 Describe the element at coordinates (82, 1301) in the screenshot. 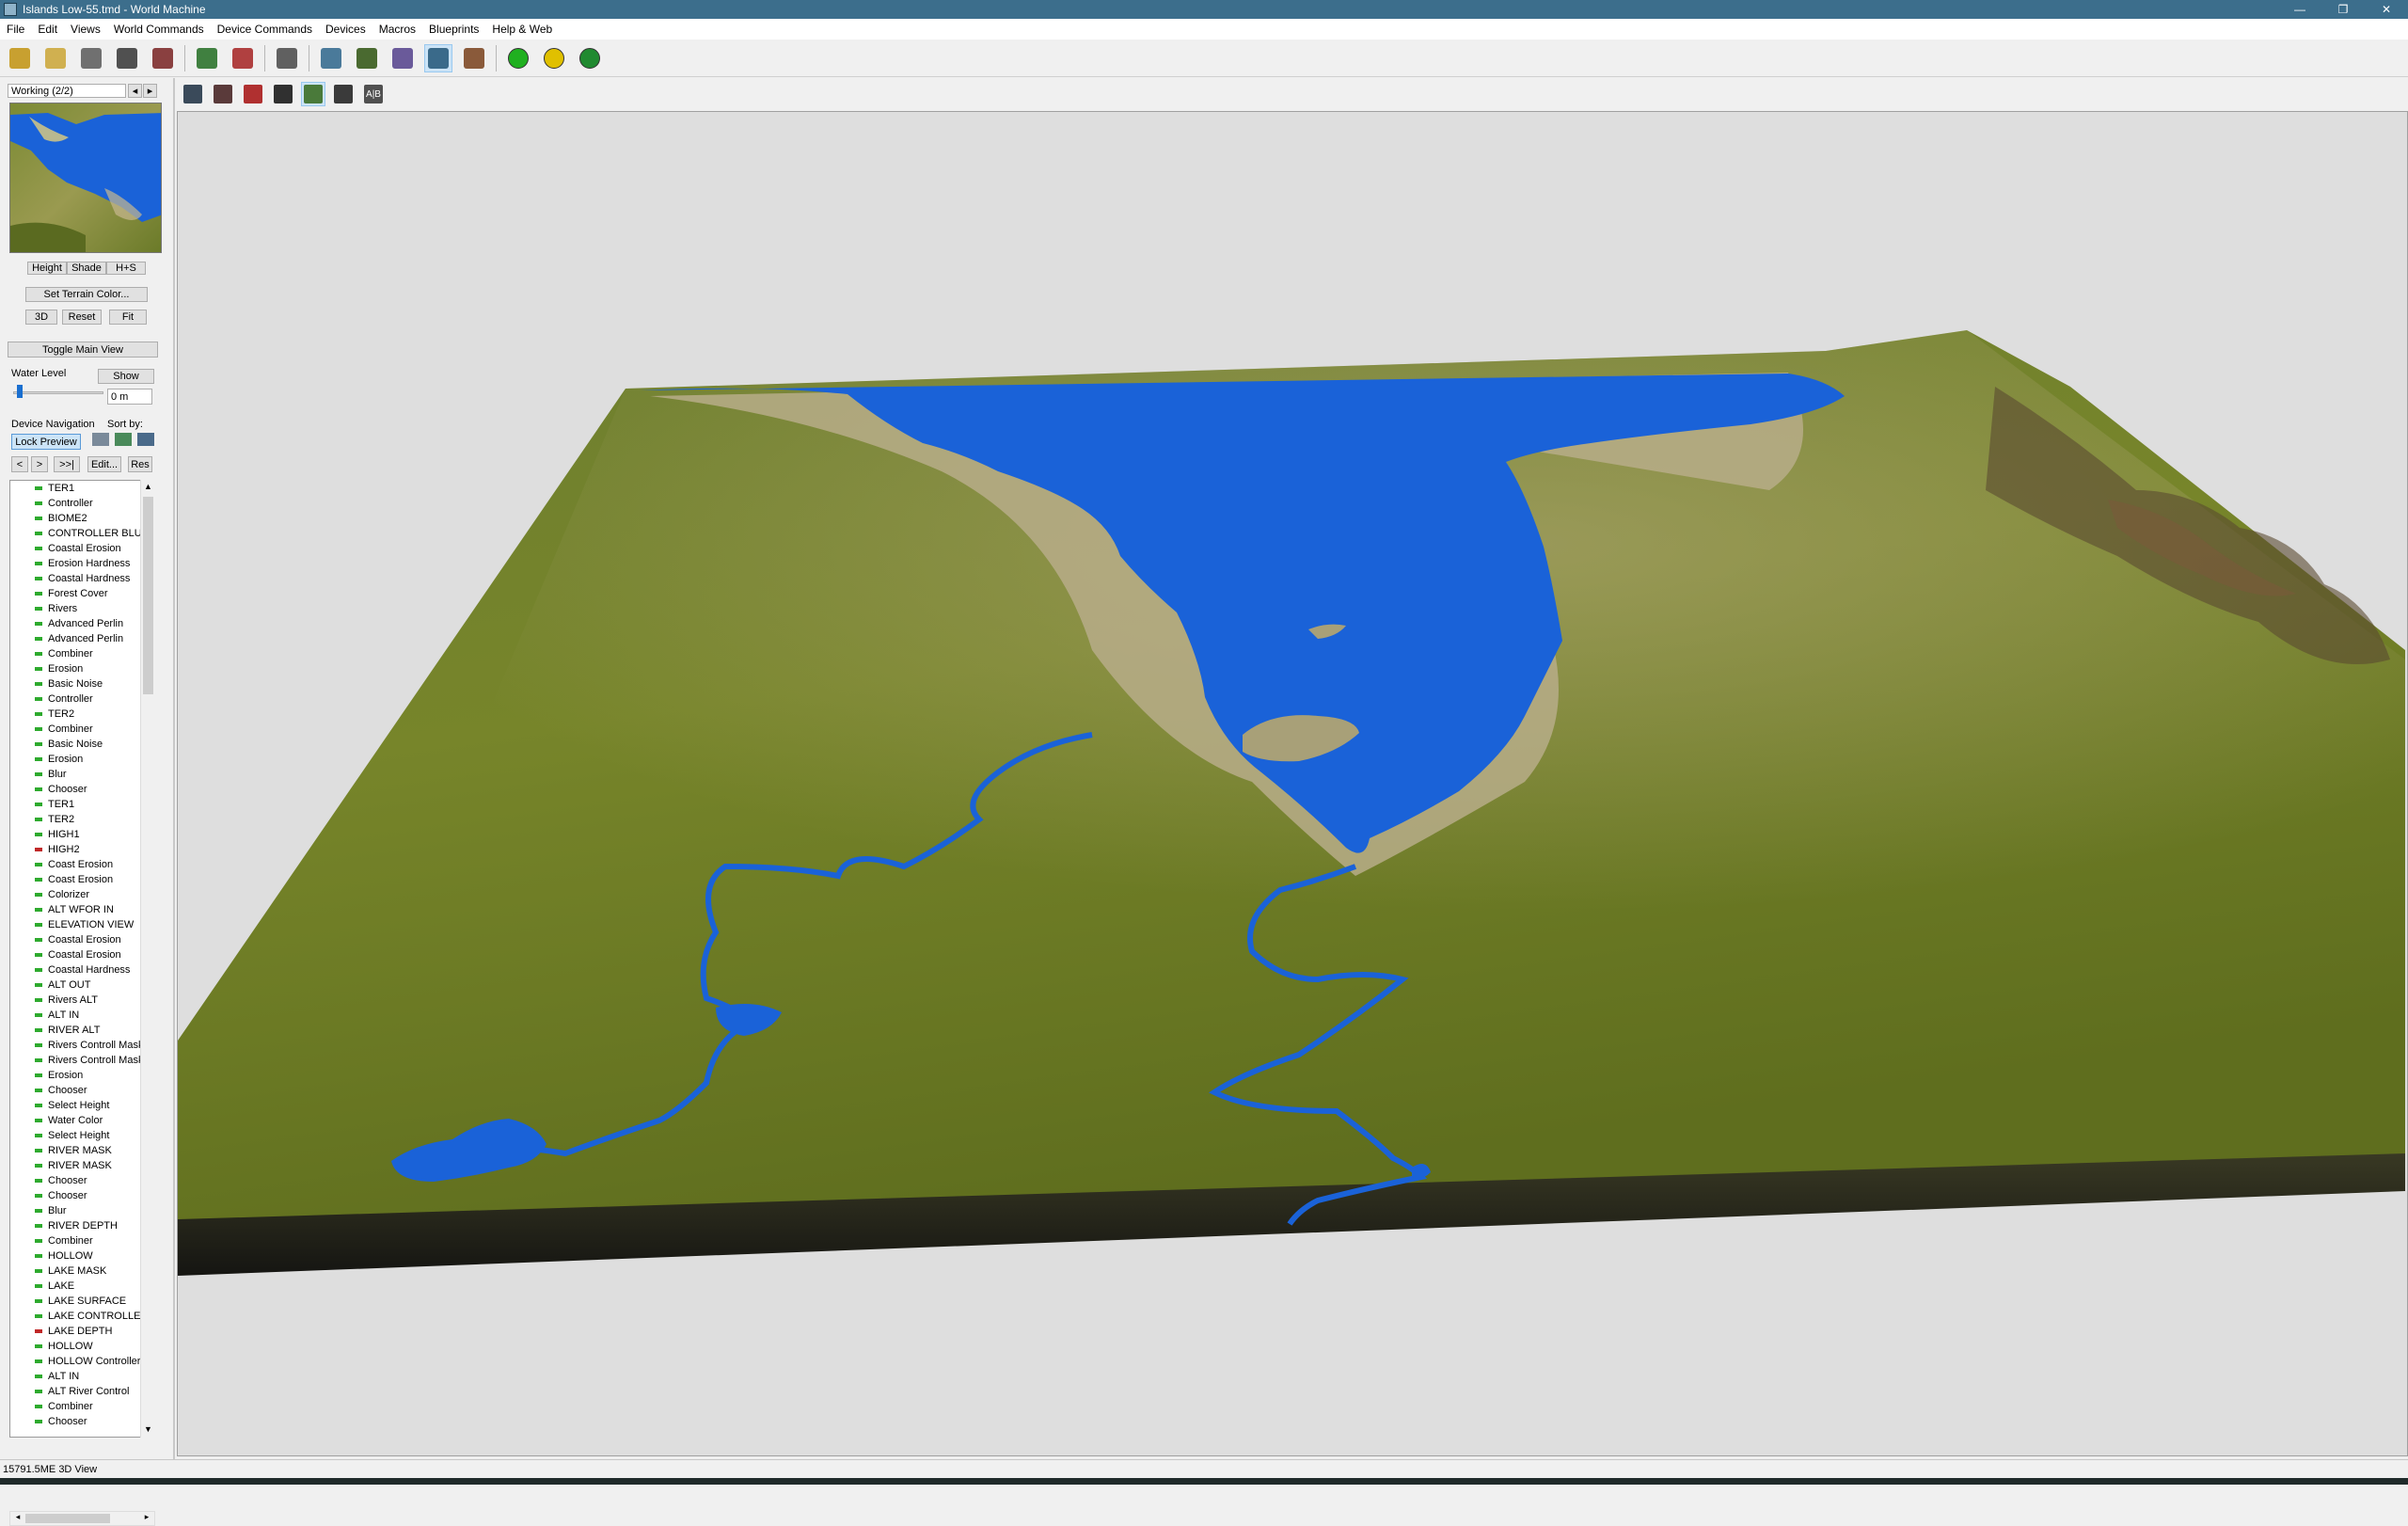

I see `device-list-item: LAKE SURFACE` at that location.